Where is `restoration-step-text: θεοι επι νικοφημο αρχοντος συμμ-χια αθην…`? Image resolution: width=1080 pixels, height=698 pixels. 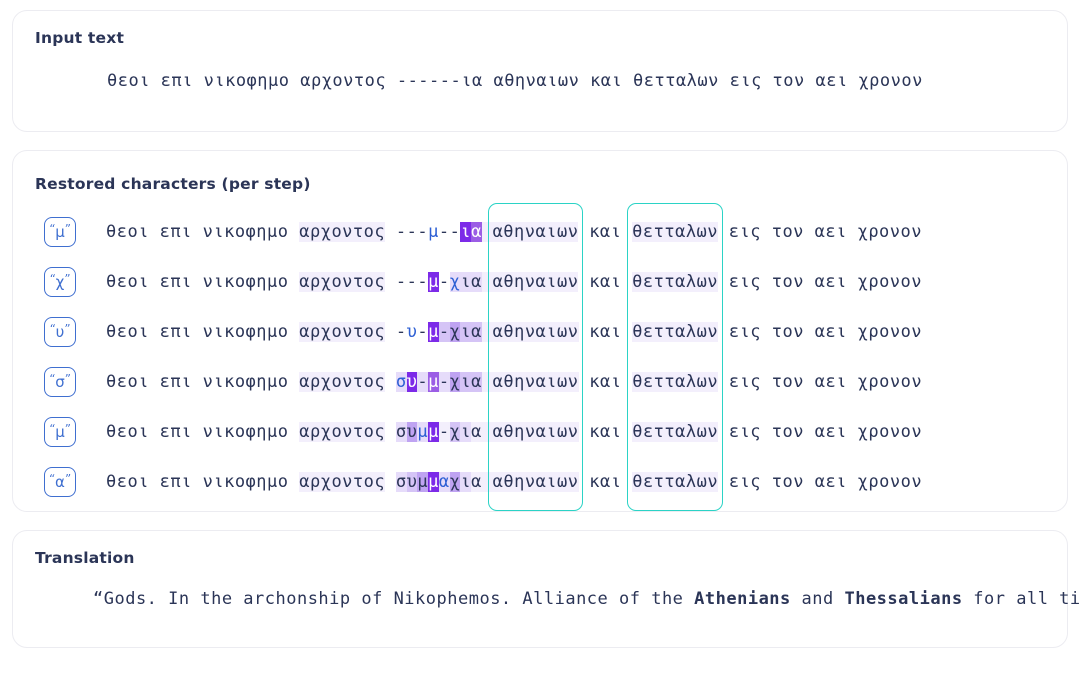 restoration-step-text: θεοι επι νικοφημο αρχοντος συμμ-χια αθην… is located at coordinates (514, 432).